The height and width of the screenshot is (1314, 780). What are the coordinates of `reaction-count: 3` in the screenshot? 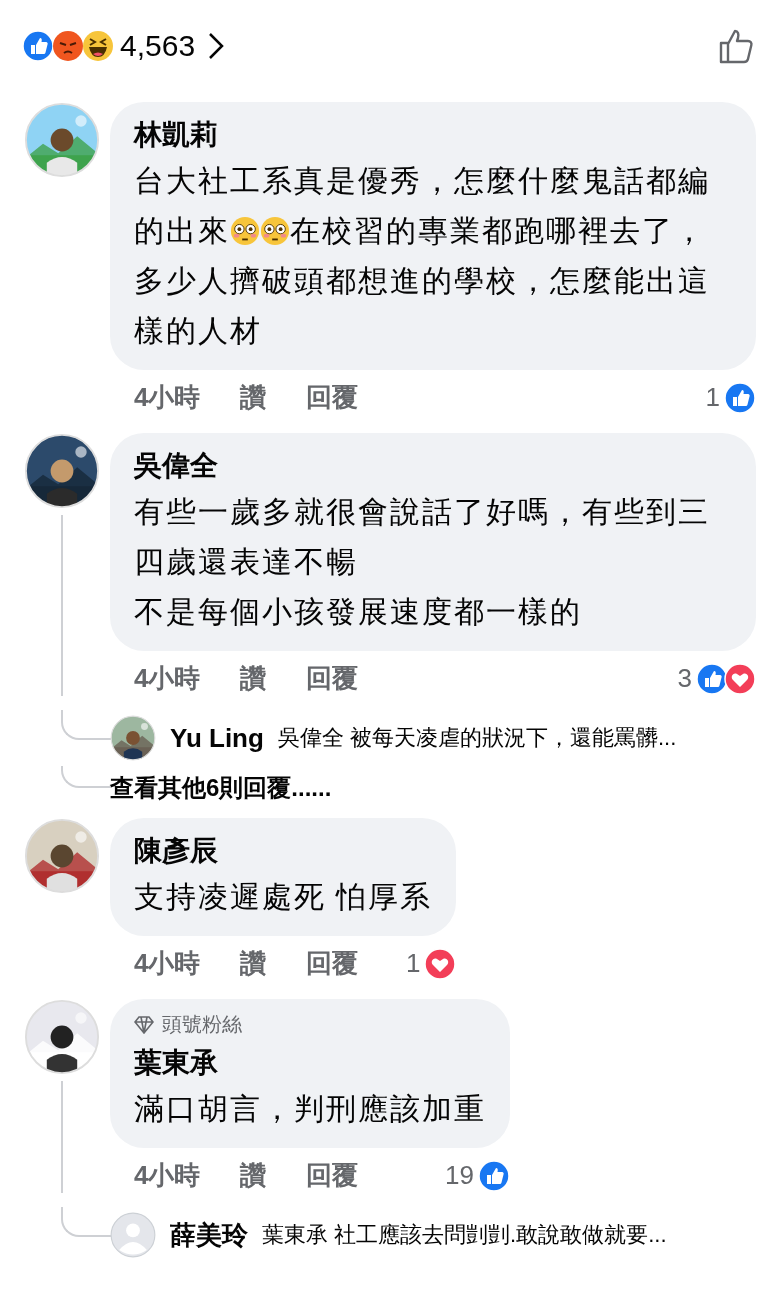 It's located at (684, 678).